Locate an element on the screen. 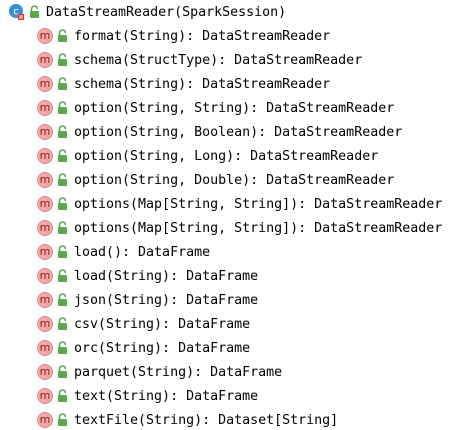  tree-row-method: m load(): DataFrame is located at coordinates (226, 252).